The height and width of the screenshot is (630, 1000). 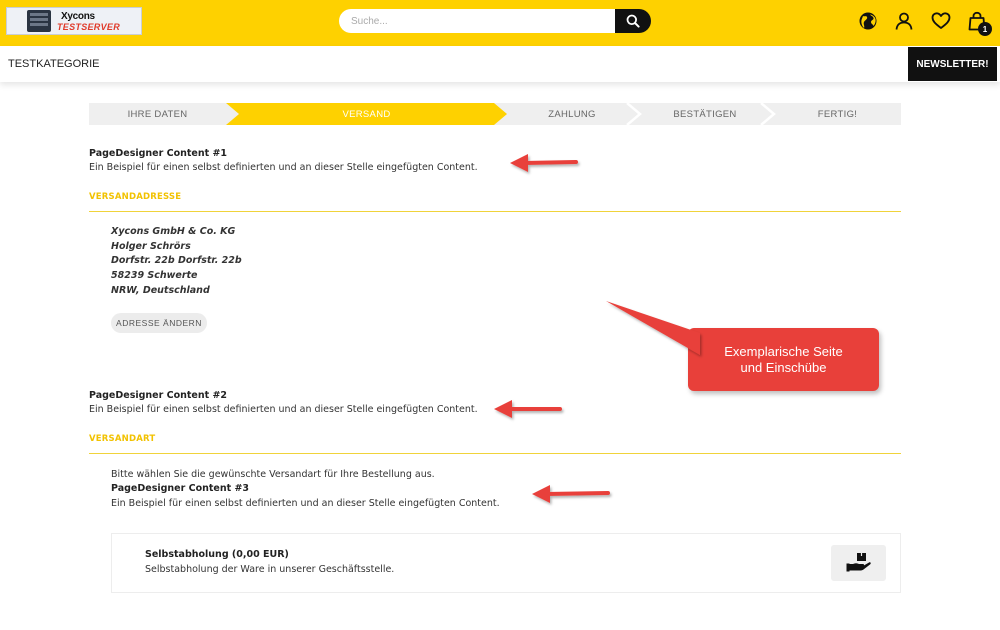 I want to click on hand-package-icon, so click(x=858, y=562).